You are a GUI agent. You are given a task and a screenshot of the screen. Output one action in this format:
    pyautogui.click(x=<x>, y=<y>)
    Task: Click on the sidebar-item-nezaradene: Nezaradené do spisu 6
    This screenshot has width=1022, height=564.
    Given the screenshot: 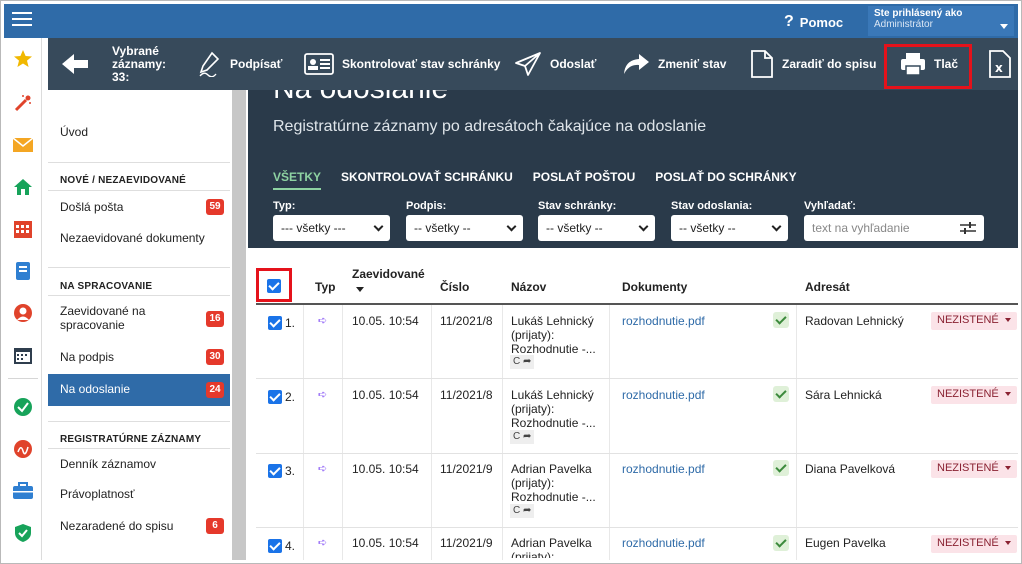 What is the action you would take?
    pyautogui.click(x=139, y=526)
    